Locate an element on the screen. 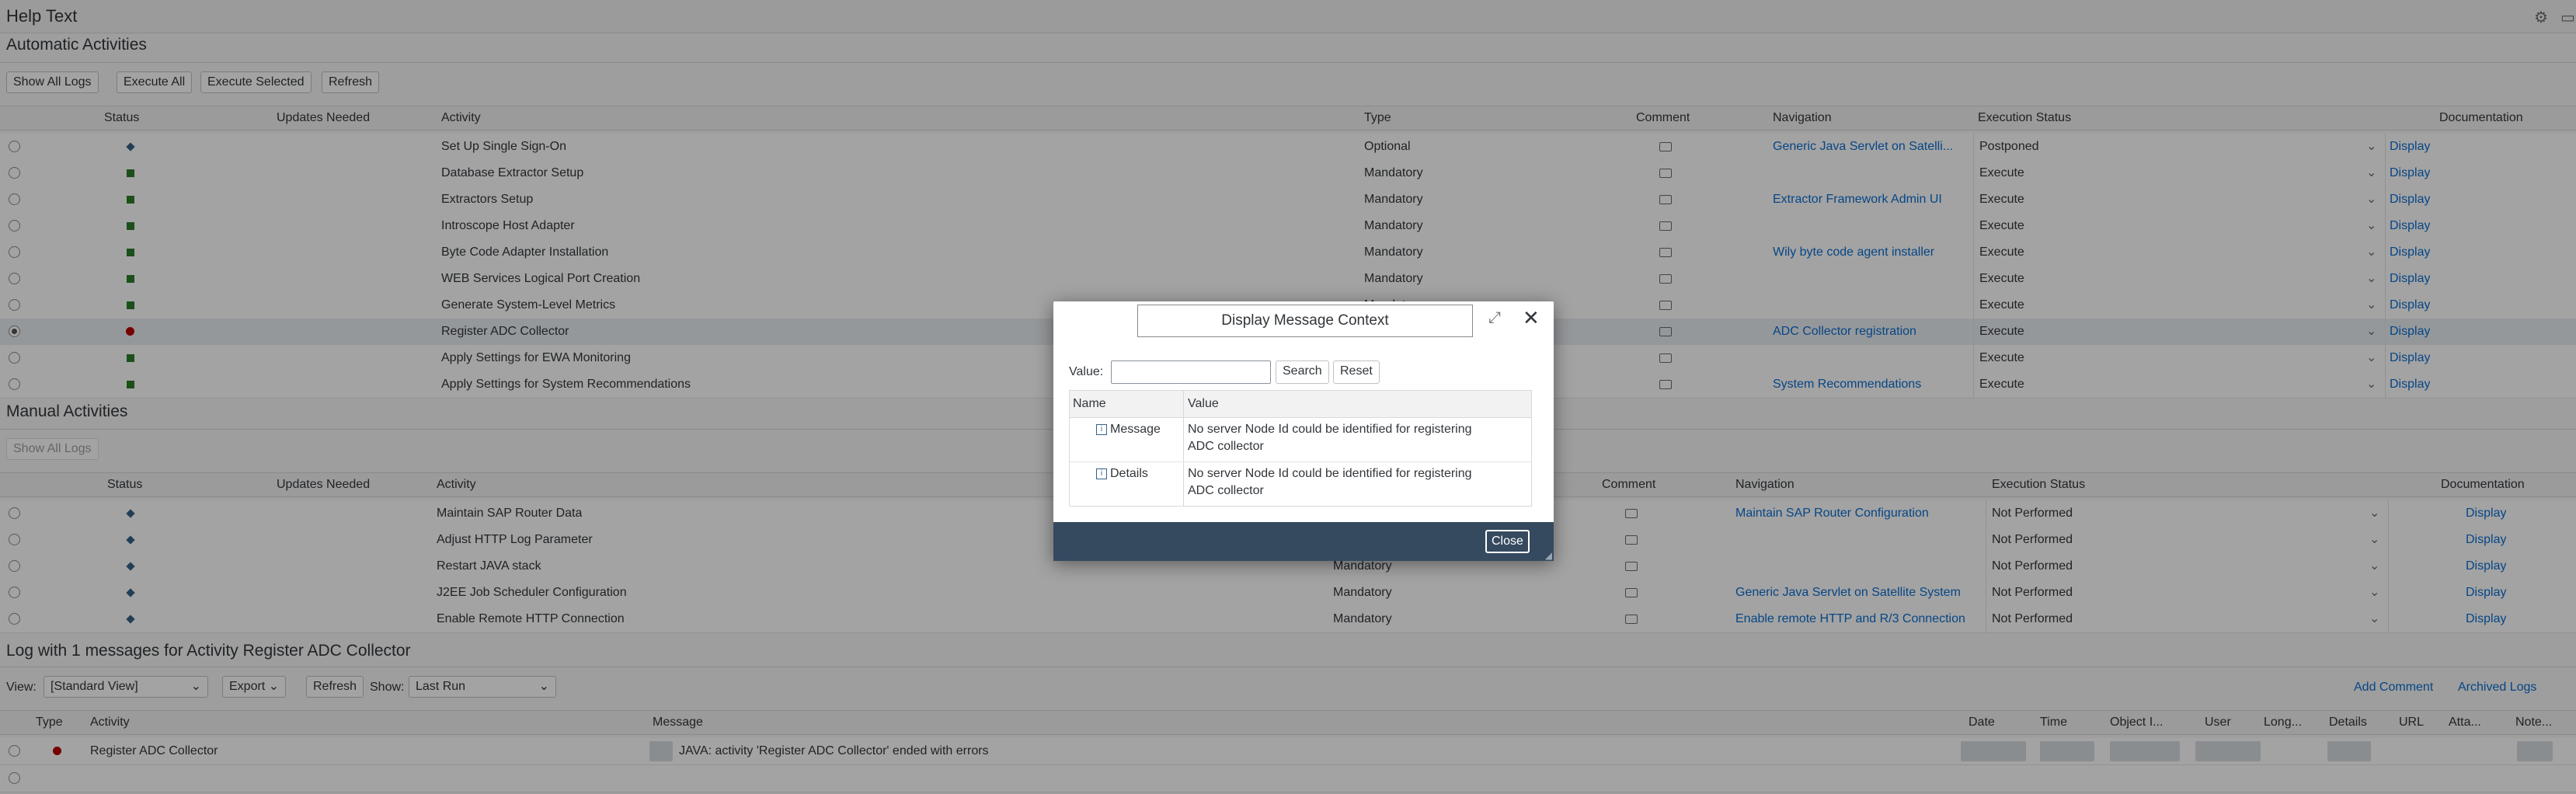  dialog-title: Display Message Context is located at coordinates (1305, 321).